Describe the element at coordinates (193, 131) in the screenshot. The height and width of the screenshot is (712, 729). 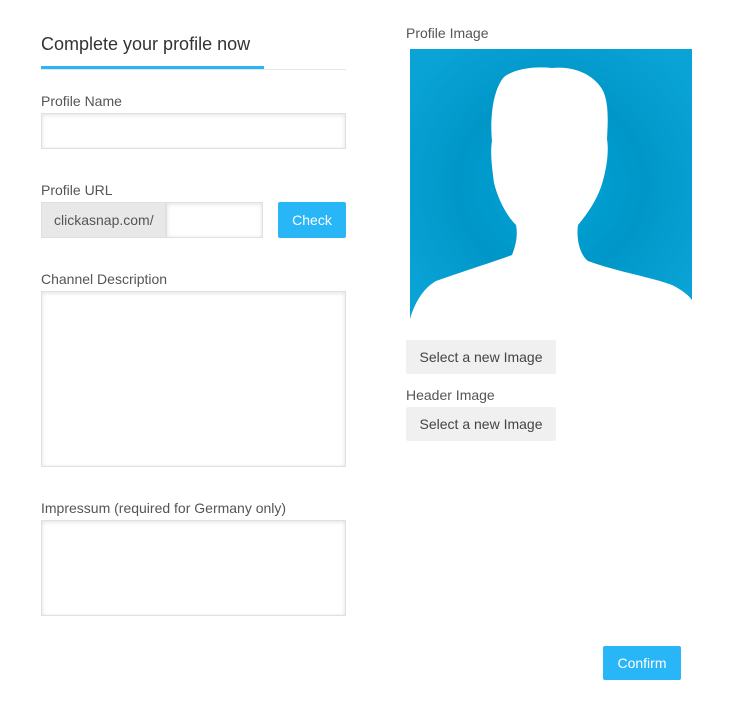
I see `profile-name-input` at that location.